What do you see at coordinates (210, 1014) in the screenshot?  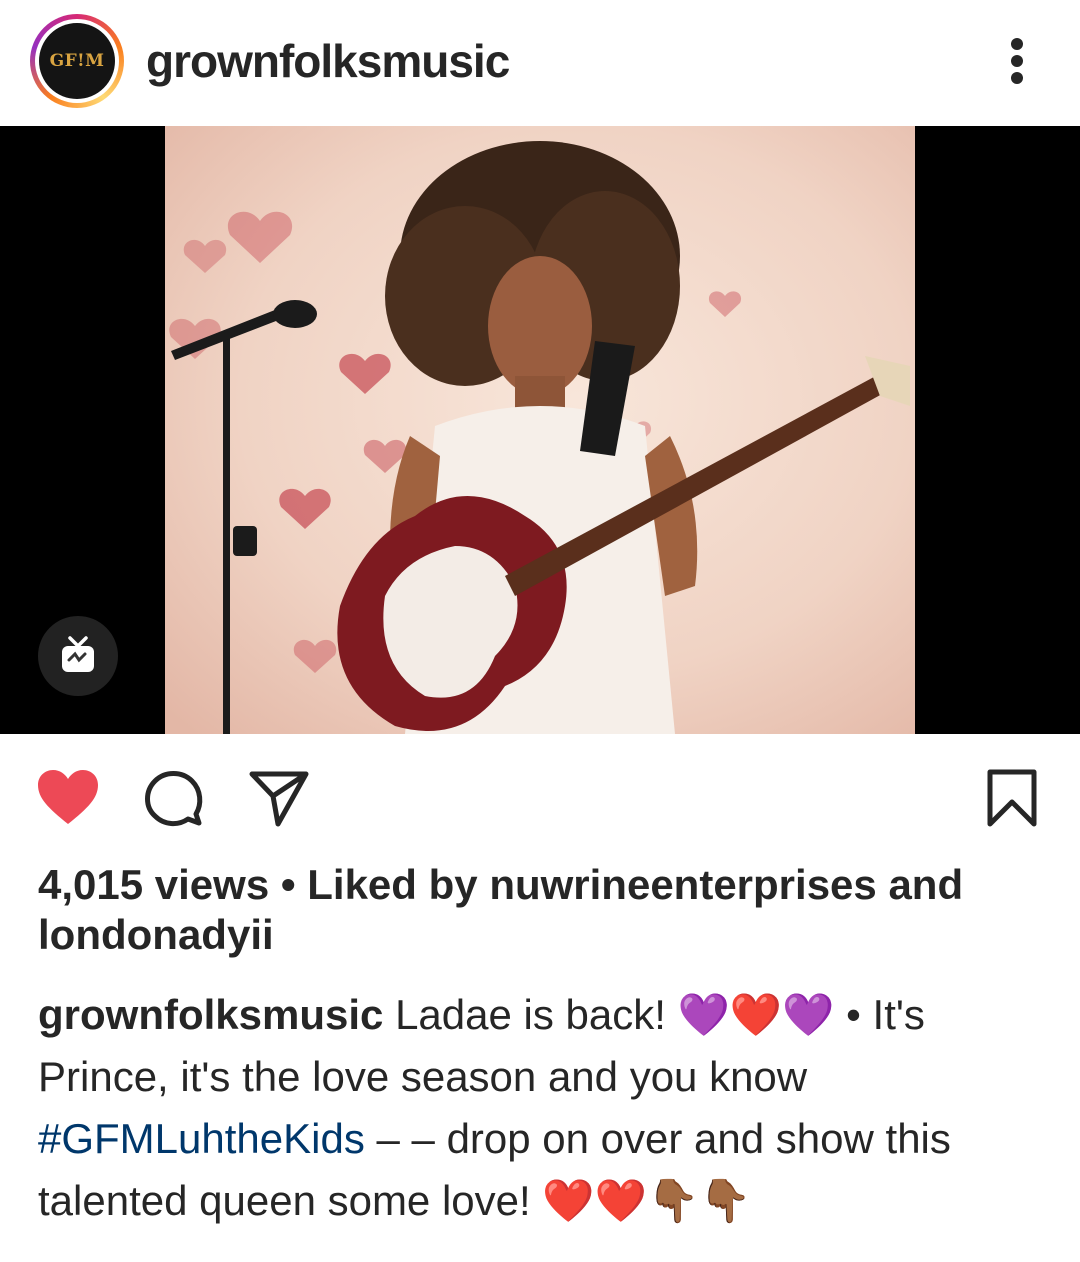 I see `caption-username: grownfolksmusic` at bounding box center [210, 1014].